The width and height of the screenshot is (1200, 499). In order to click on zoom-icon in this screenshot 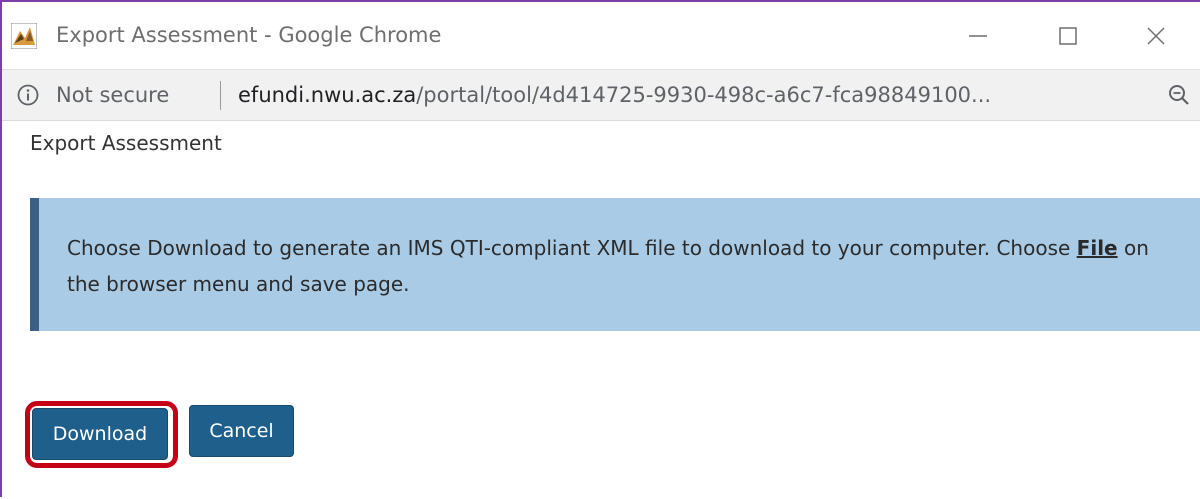, I will do `click(1179, 95)`.